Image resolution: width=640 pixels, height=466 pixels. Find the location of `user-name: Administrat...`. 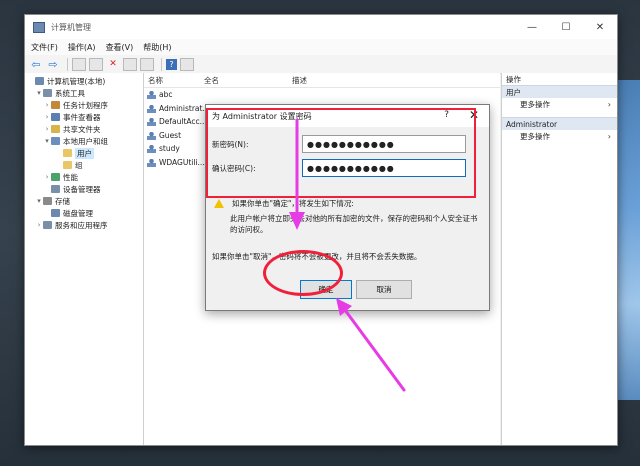

user-name: Administrat... is located at coordinates (184, 108).